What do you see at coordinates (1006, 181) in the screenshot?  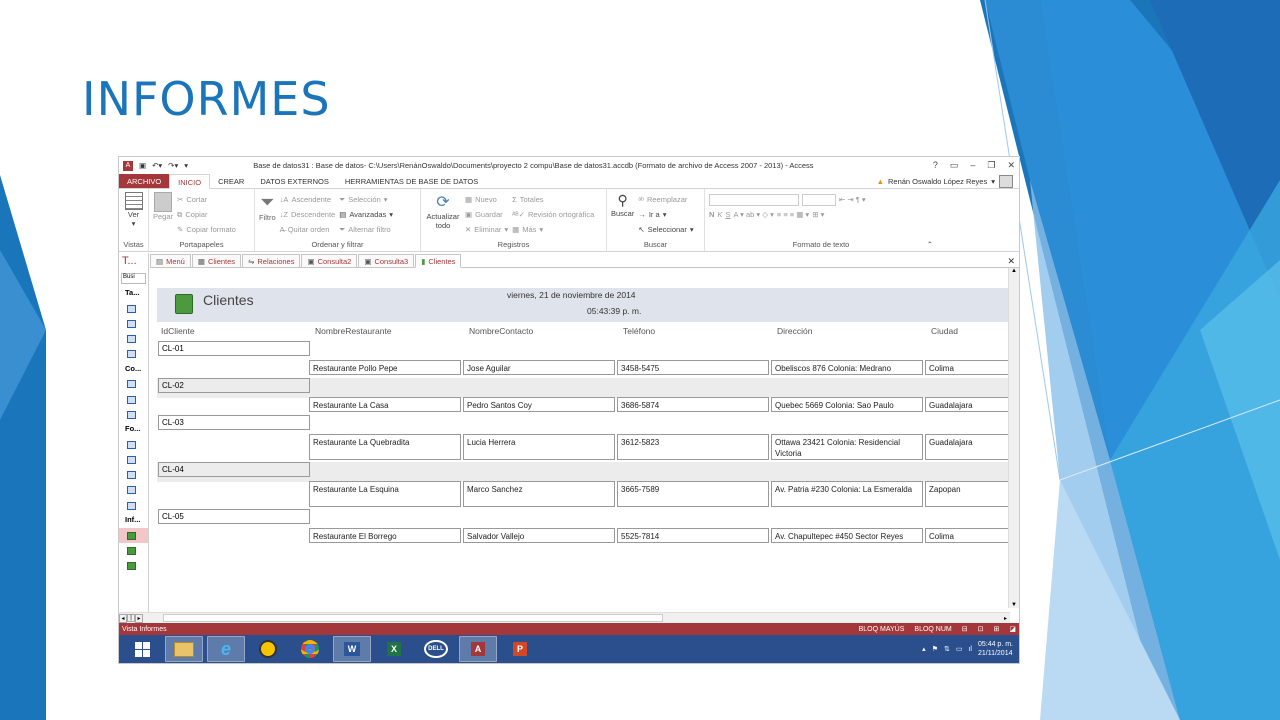 I see `avatar` at bounding box center [1006, 181].